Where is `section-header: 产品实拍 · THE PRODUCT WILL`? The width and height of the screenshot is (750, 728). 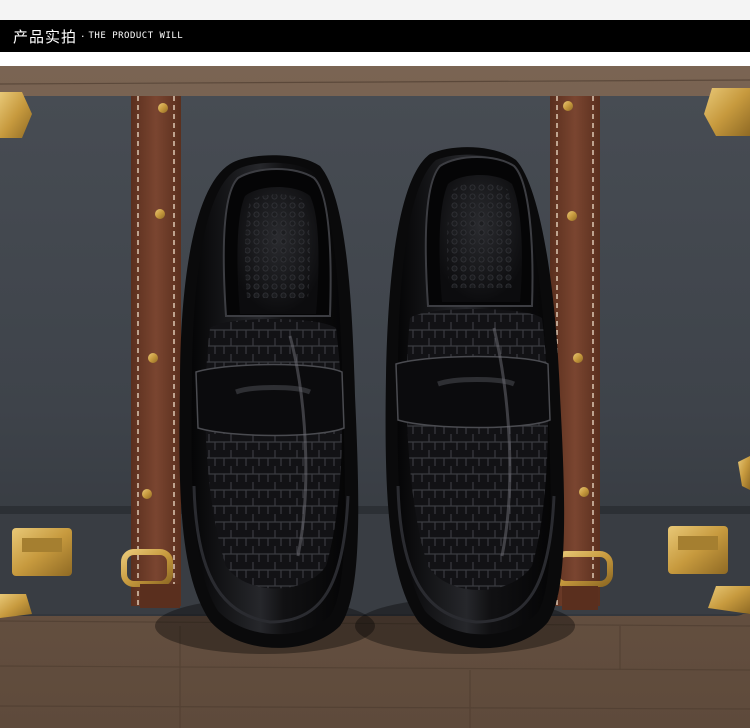
section-header: 产品实拍 · THE PRODUCT WILL is located at coordinates (375, 36).